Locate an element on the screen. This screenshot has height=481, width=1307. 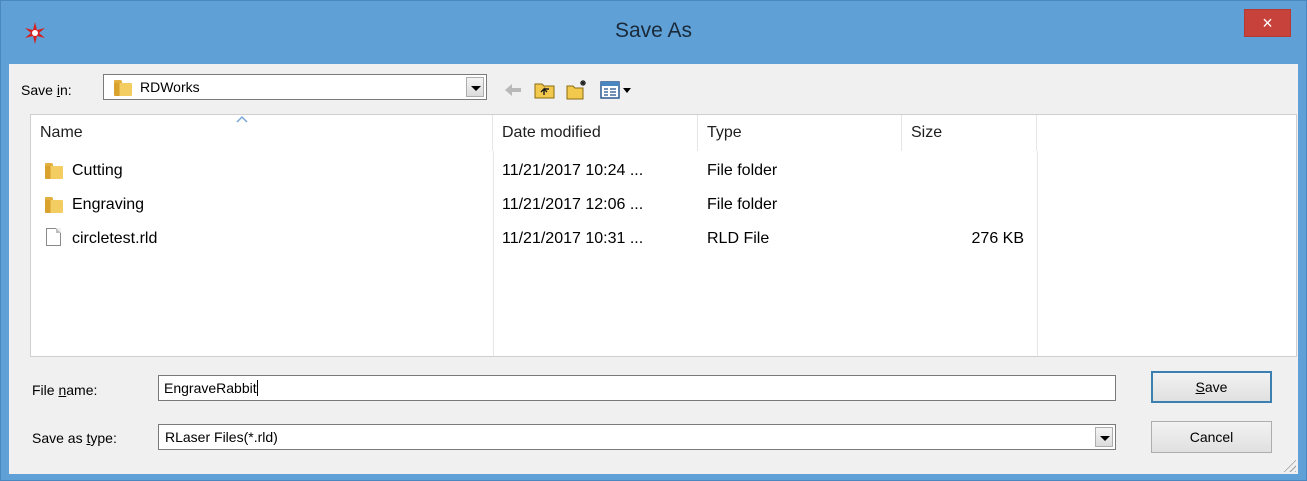
new-folder-icon is located at coordinates (577, 90).